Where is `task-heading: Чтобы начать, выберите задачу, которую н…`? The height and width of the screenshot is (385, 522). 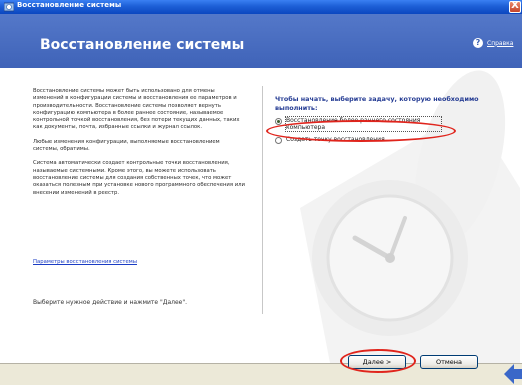 task-heading: Чтобы начать, выберите задачу, которую н… is located at coordinates (377, 103).